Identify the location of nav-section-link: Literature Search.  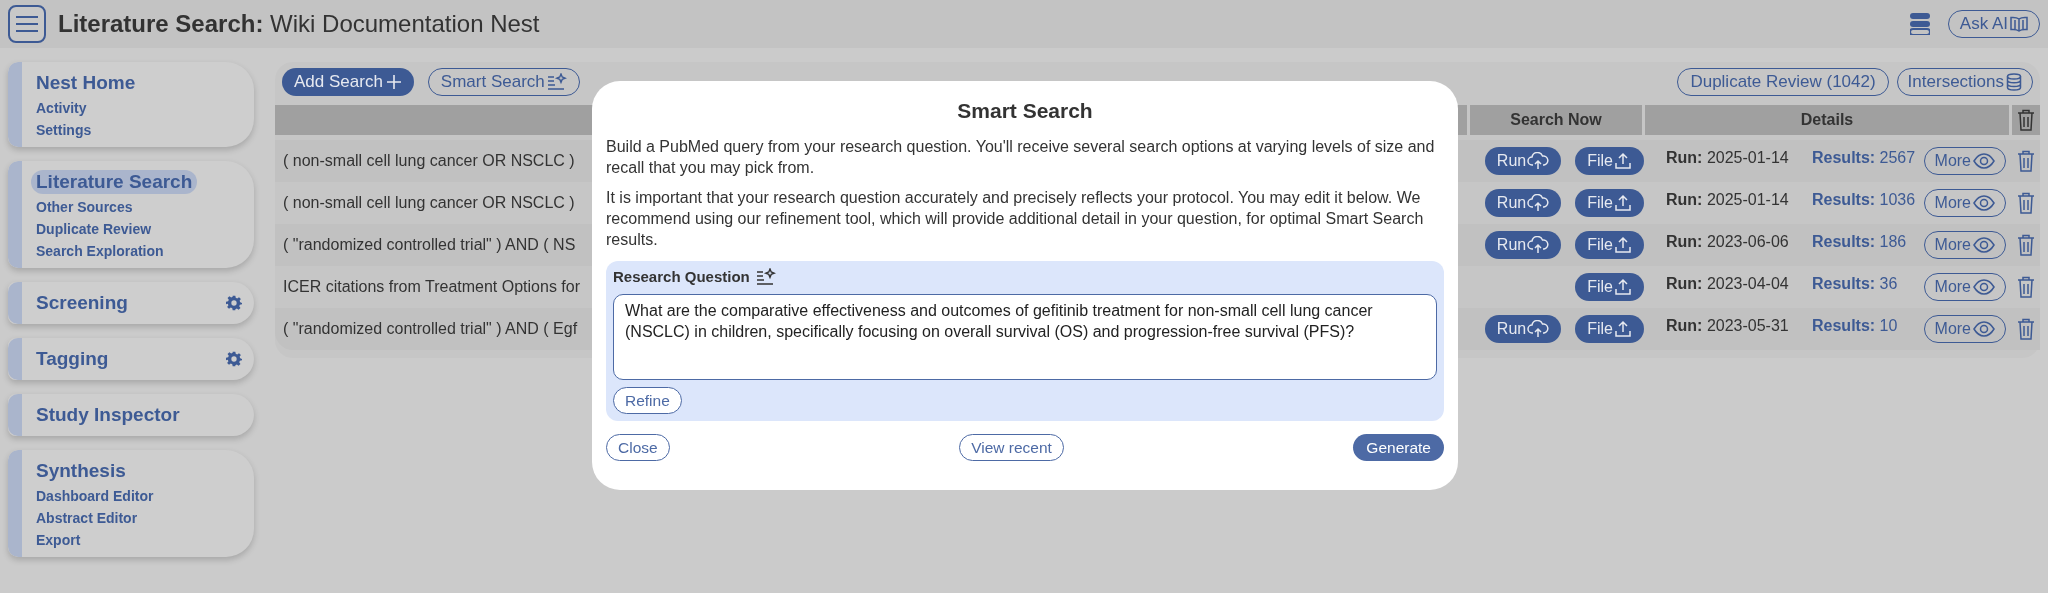
(114, 182).